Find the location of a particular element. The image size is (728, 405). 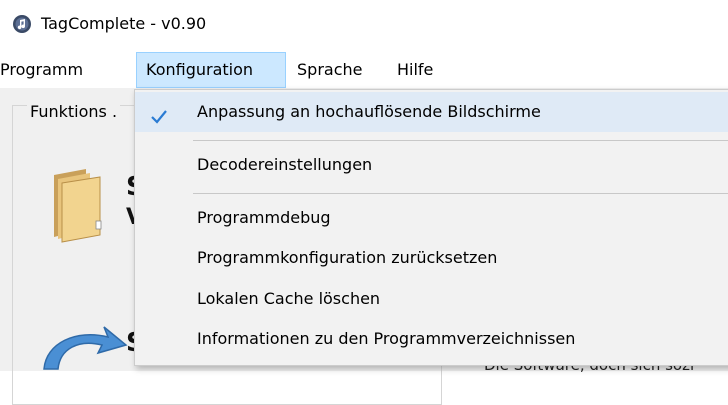

menu-item-reset-config: Programmkonfiguration zurücksetzen is located at coordinates (431, 258).